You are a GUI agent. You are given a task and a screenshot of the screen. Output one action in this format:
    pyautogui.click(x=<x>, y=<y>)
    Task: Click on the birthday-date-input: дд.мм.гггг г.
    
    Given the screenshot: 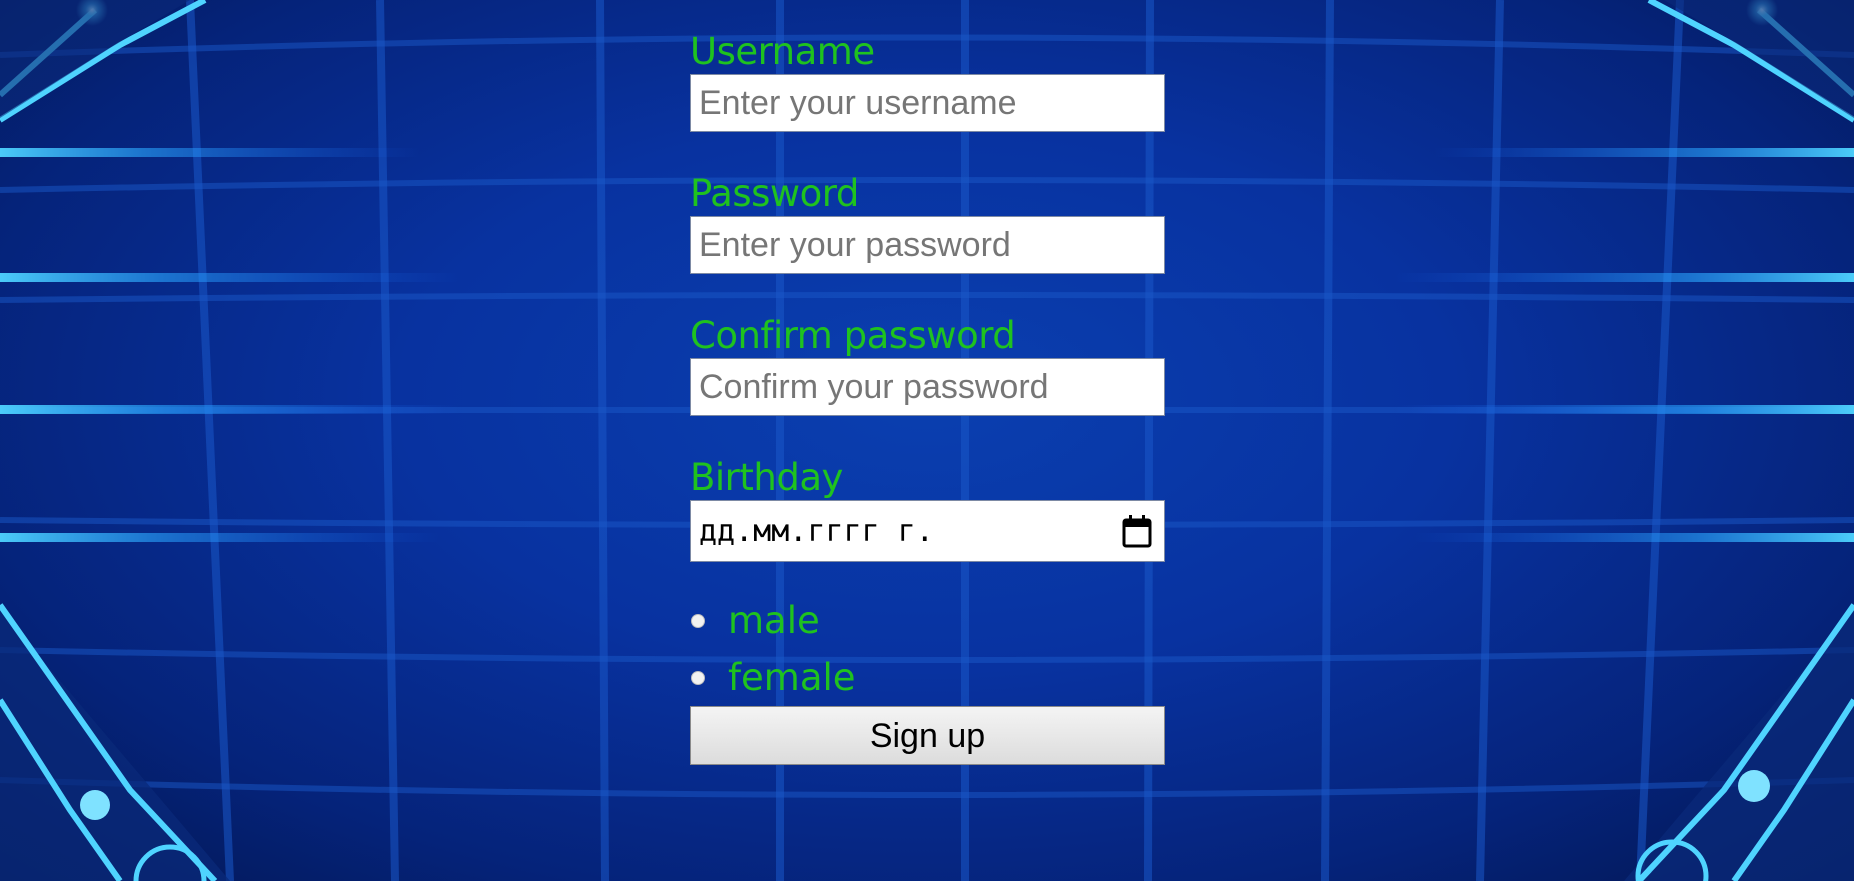 What is the action you would take?
    pyautogui.click(x=927, y=531)
    